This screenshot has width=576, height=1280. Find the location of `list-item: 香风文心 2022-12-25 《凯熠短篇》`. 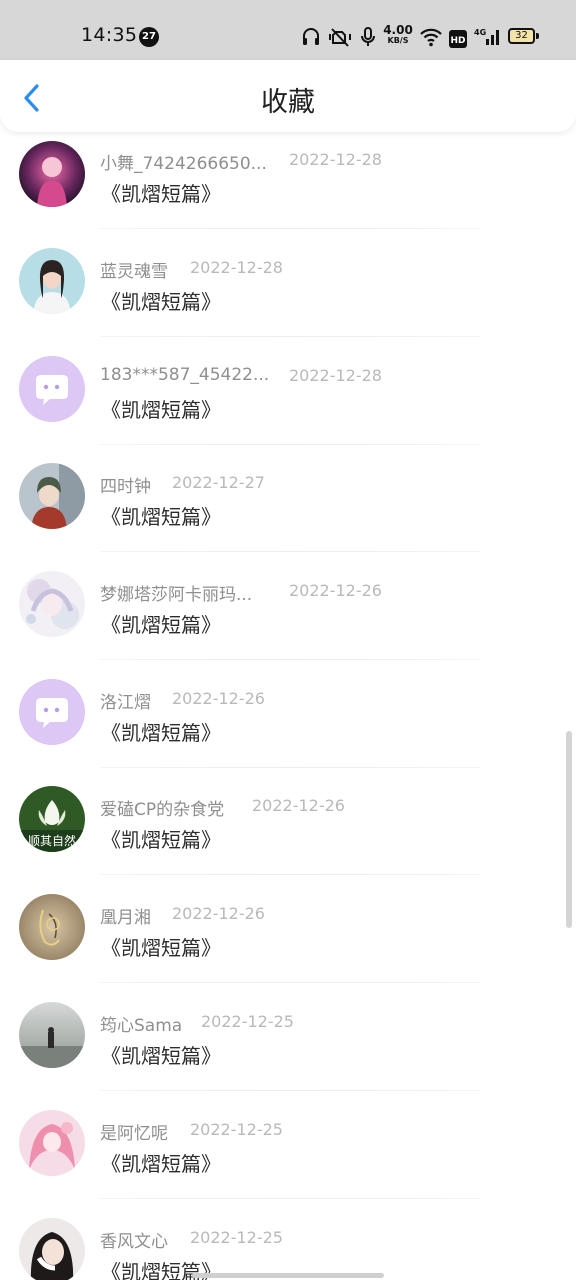

list-item: 香风文心 2022-12-25 《凯熠短篇》 is located at coordinates (288, 1246).